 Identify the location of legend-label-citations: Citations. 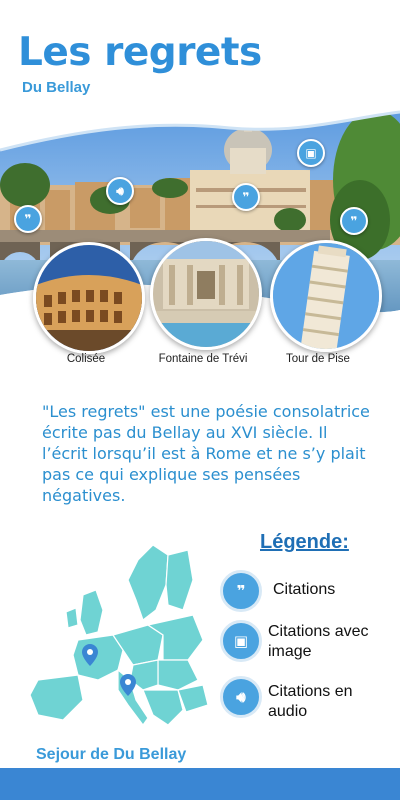
(304, 589).